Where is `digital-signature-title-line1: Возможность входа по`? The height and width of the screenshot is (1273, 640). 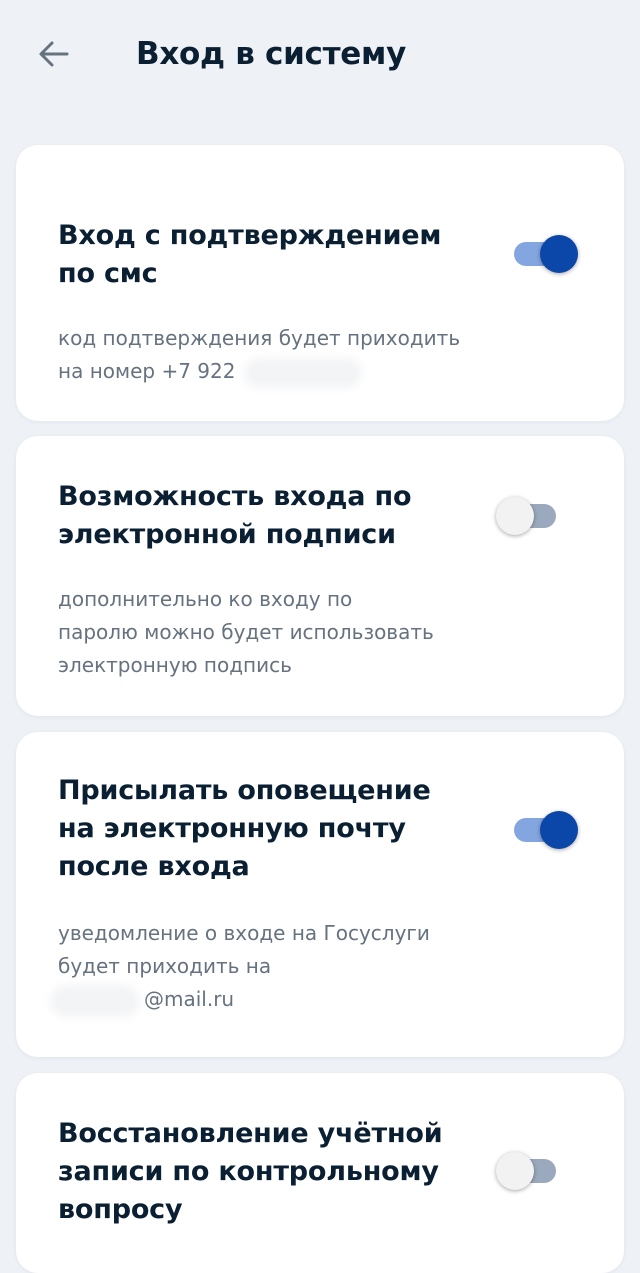
digital-signature-title-line1: Возможность входа по is located at coordinates (235, 496).